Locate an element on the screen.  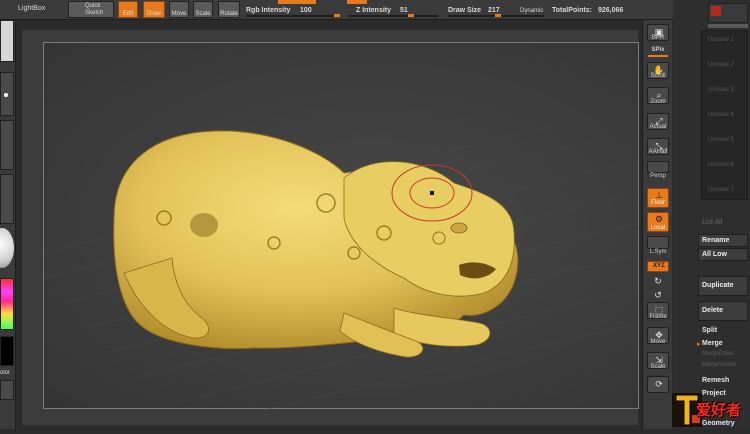
rotate-view-icon: ⟳ is located at coordinates (659, 384).